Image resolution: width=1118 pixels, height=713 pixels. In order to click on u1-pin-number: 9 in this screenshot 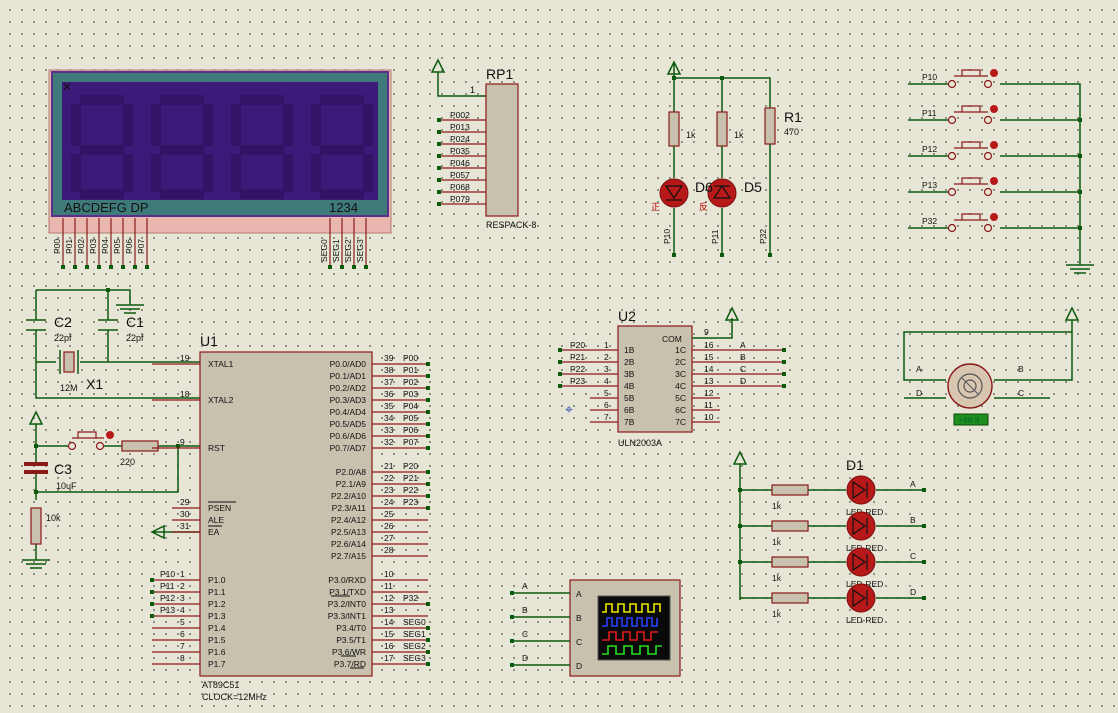, I will do `click(182, 442)`.